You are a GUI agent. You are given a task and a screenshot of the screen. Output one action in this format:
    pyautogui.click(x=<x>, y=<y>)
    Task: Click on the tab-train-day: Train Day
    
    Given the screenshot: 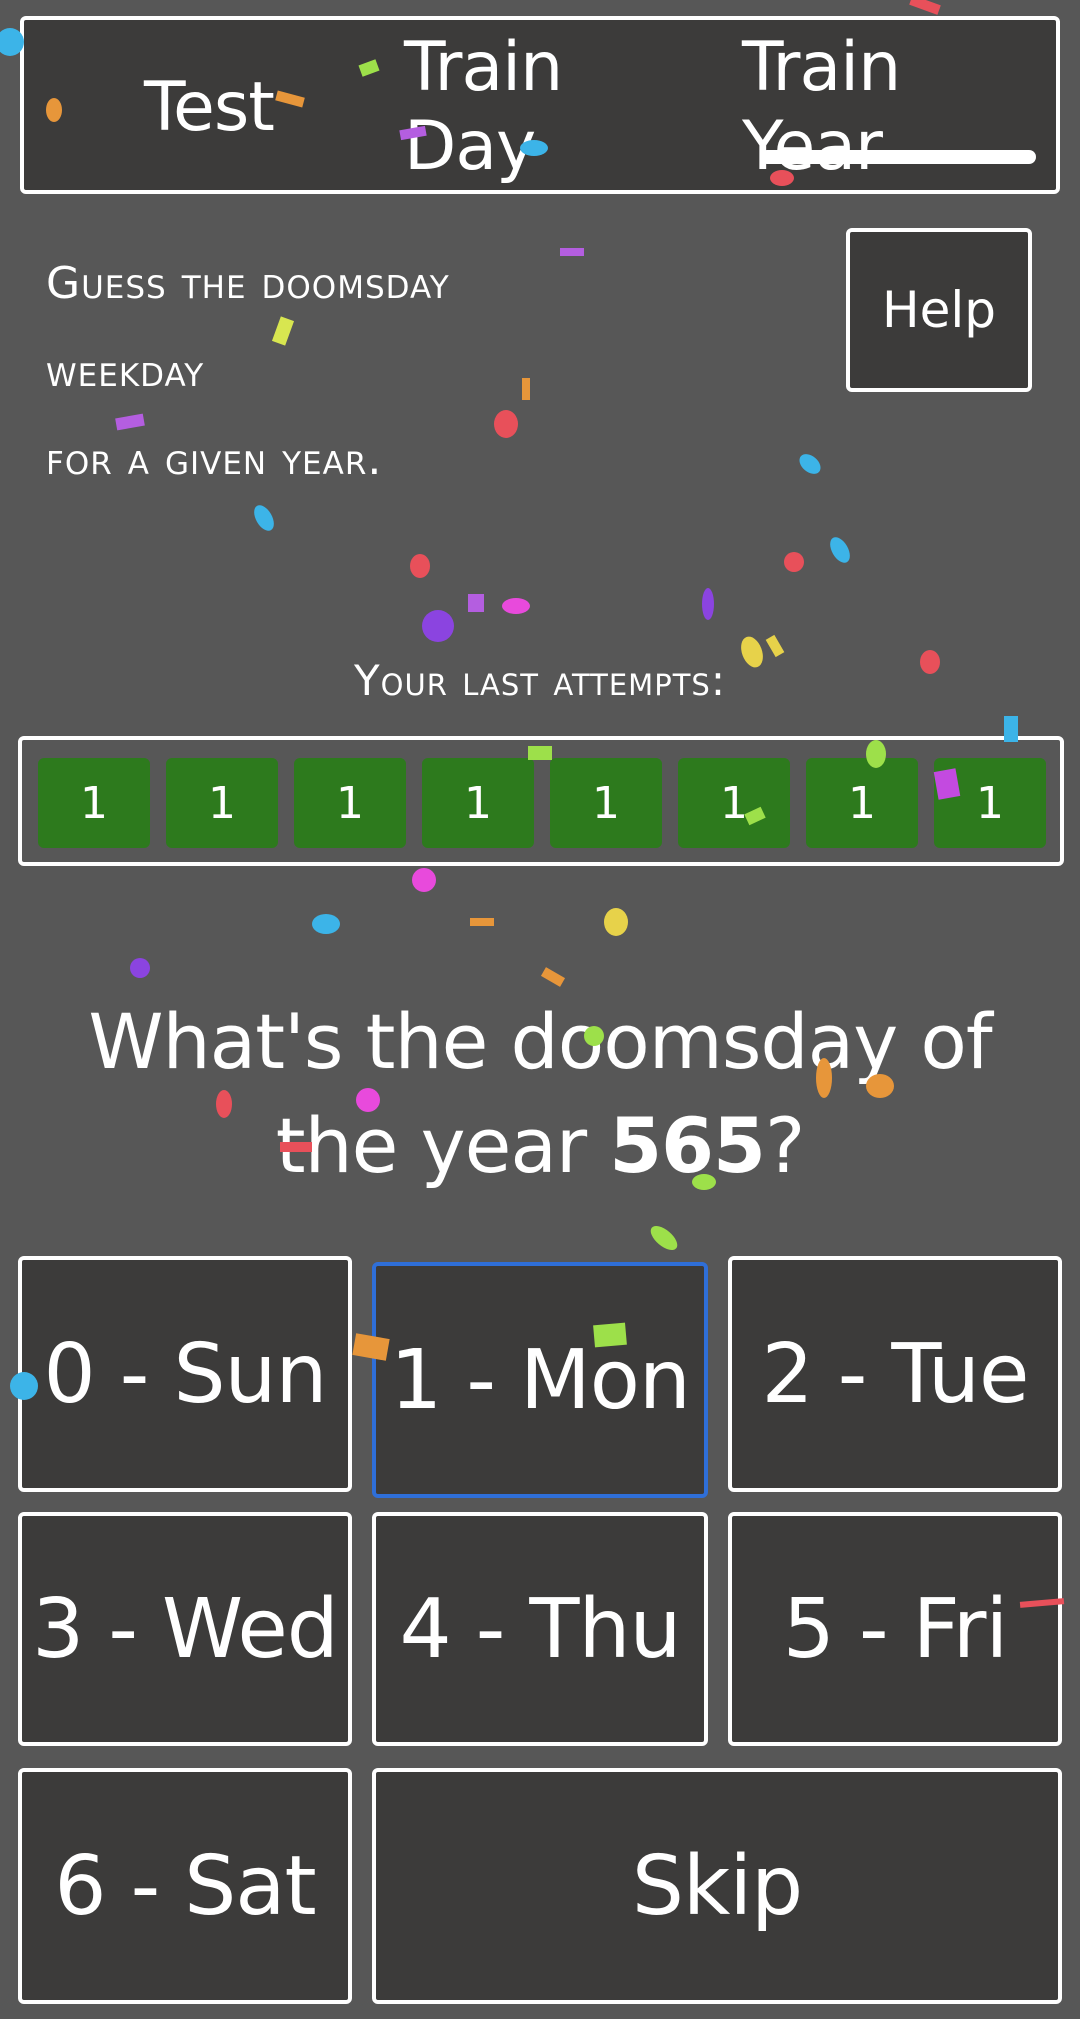 What is the action you would take?
    pyautogui.click(x=554, y=107)
    